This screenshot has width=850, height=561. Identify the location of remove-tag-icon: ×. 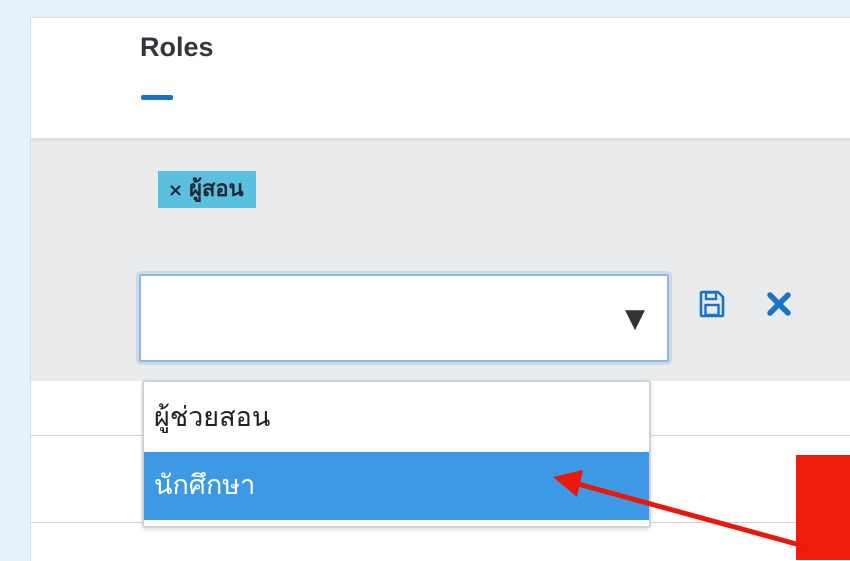
(175, 190).